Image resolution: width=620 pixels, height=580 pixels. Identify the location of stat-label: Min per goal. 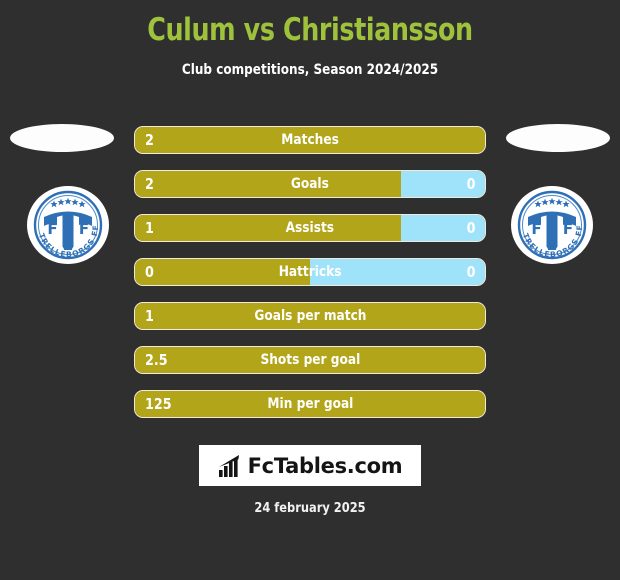
(310, 404).